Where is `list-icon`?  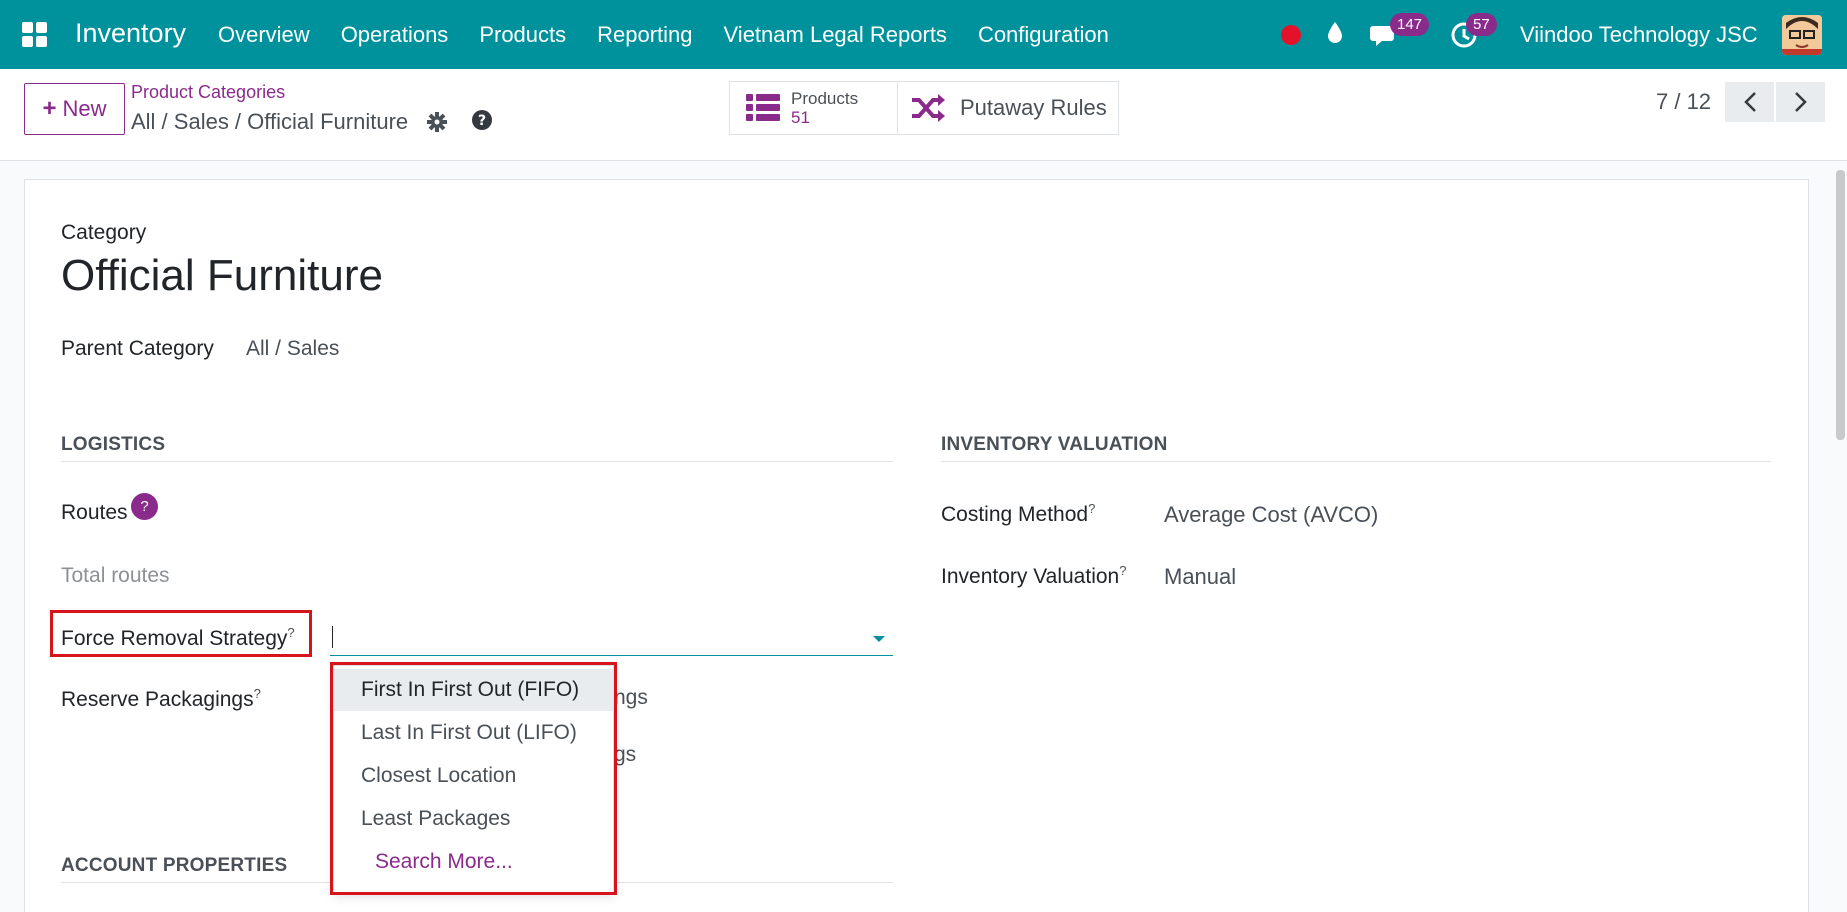
list-icon is located at coordinates (763, 107).